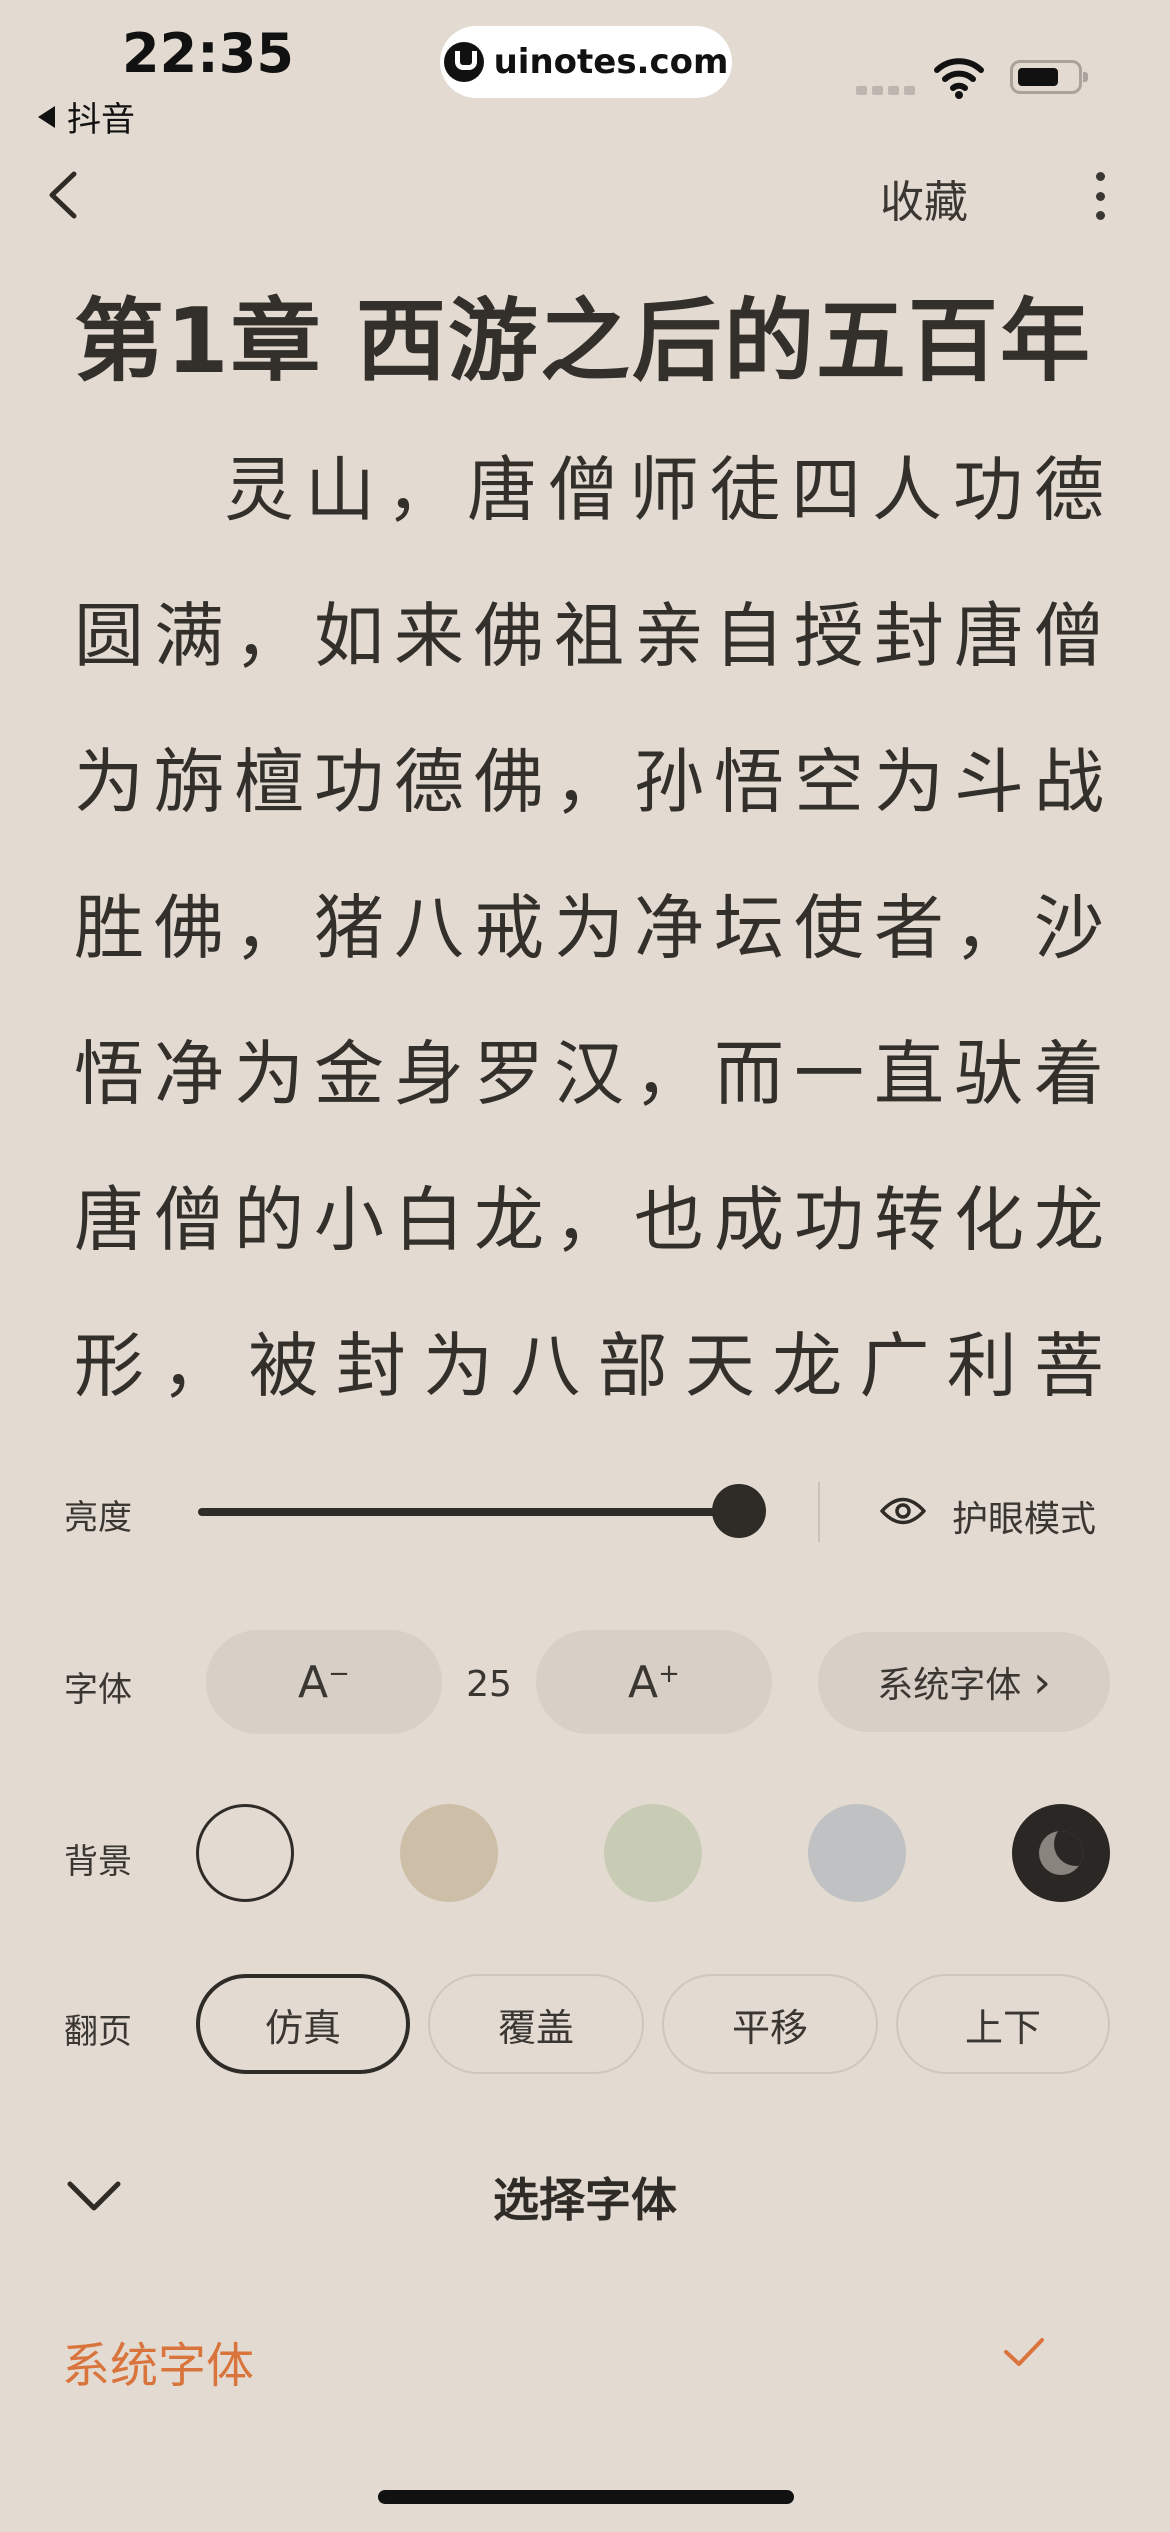 The height and width of the screenshot is (2532, 1170). Describe the element at coordinates (903, 1511) in the screenshot. I see `eye-icon` at that location.